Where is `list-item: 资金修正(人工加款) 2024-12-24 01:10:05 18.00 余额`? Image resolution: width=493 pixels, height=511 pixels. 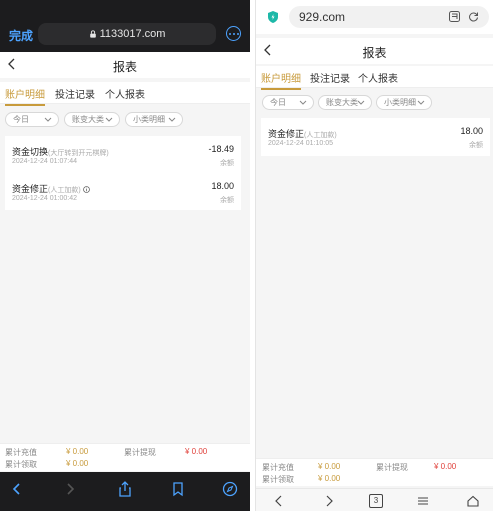
list-item: 资金修正(人工加款) 2024-12-24 01:10:05 18.00 余额 is located at coordinates (375, 137).